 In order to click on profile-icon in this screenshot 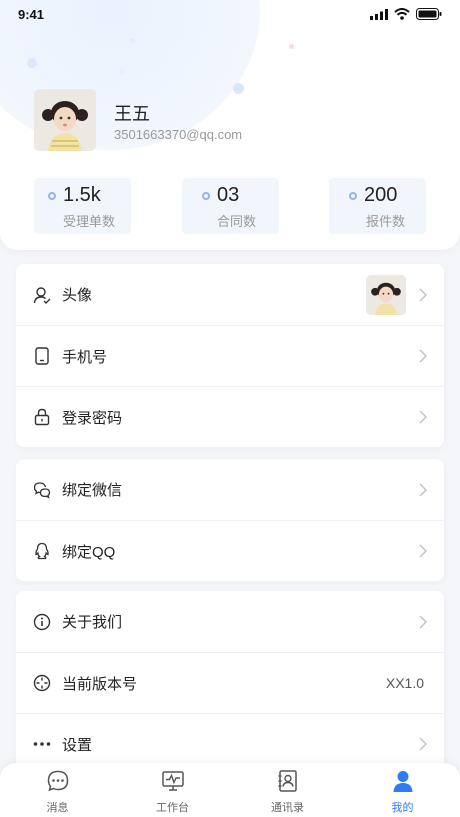, I will do `click(402, 781)`.